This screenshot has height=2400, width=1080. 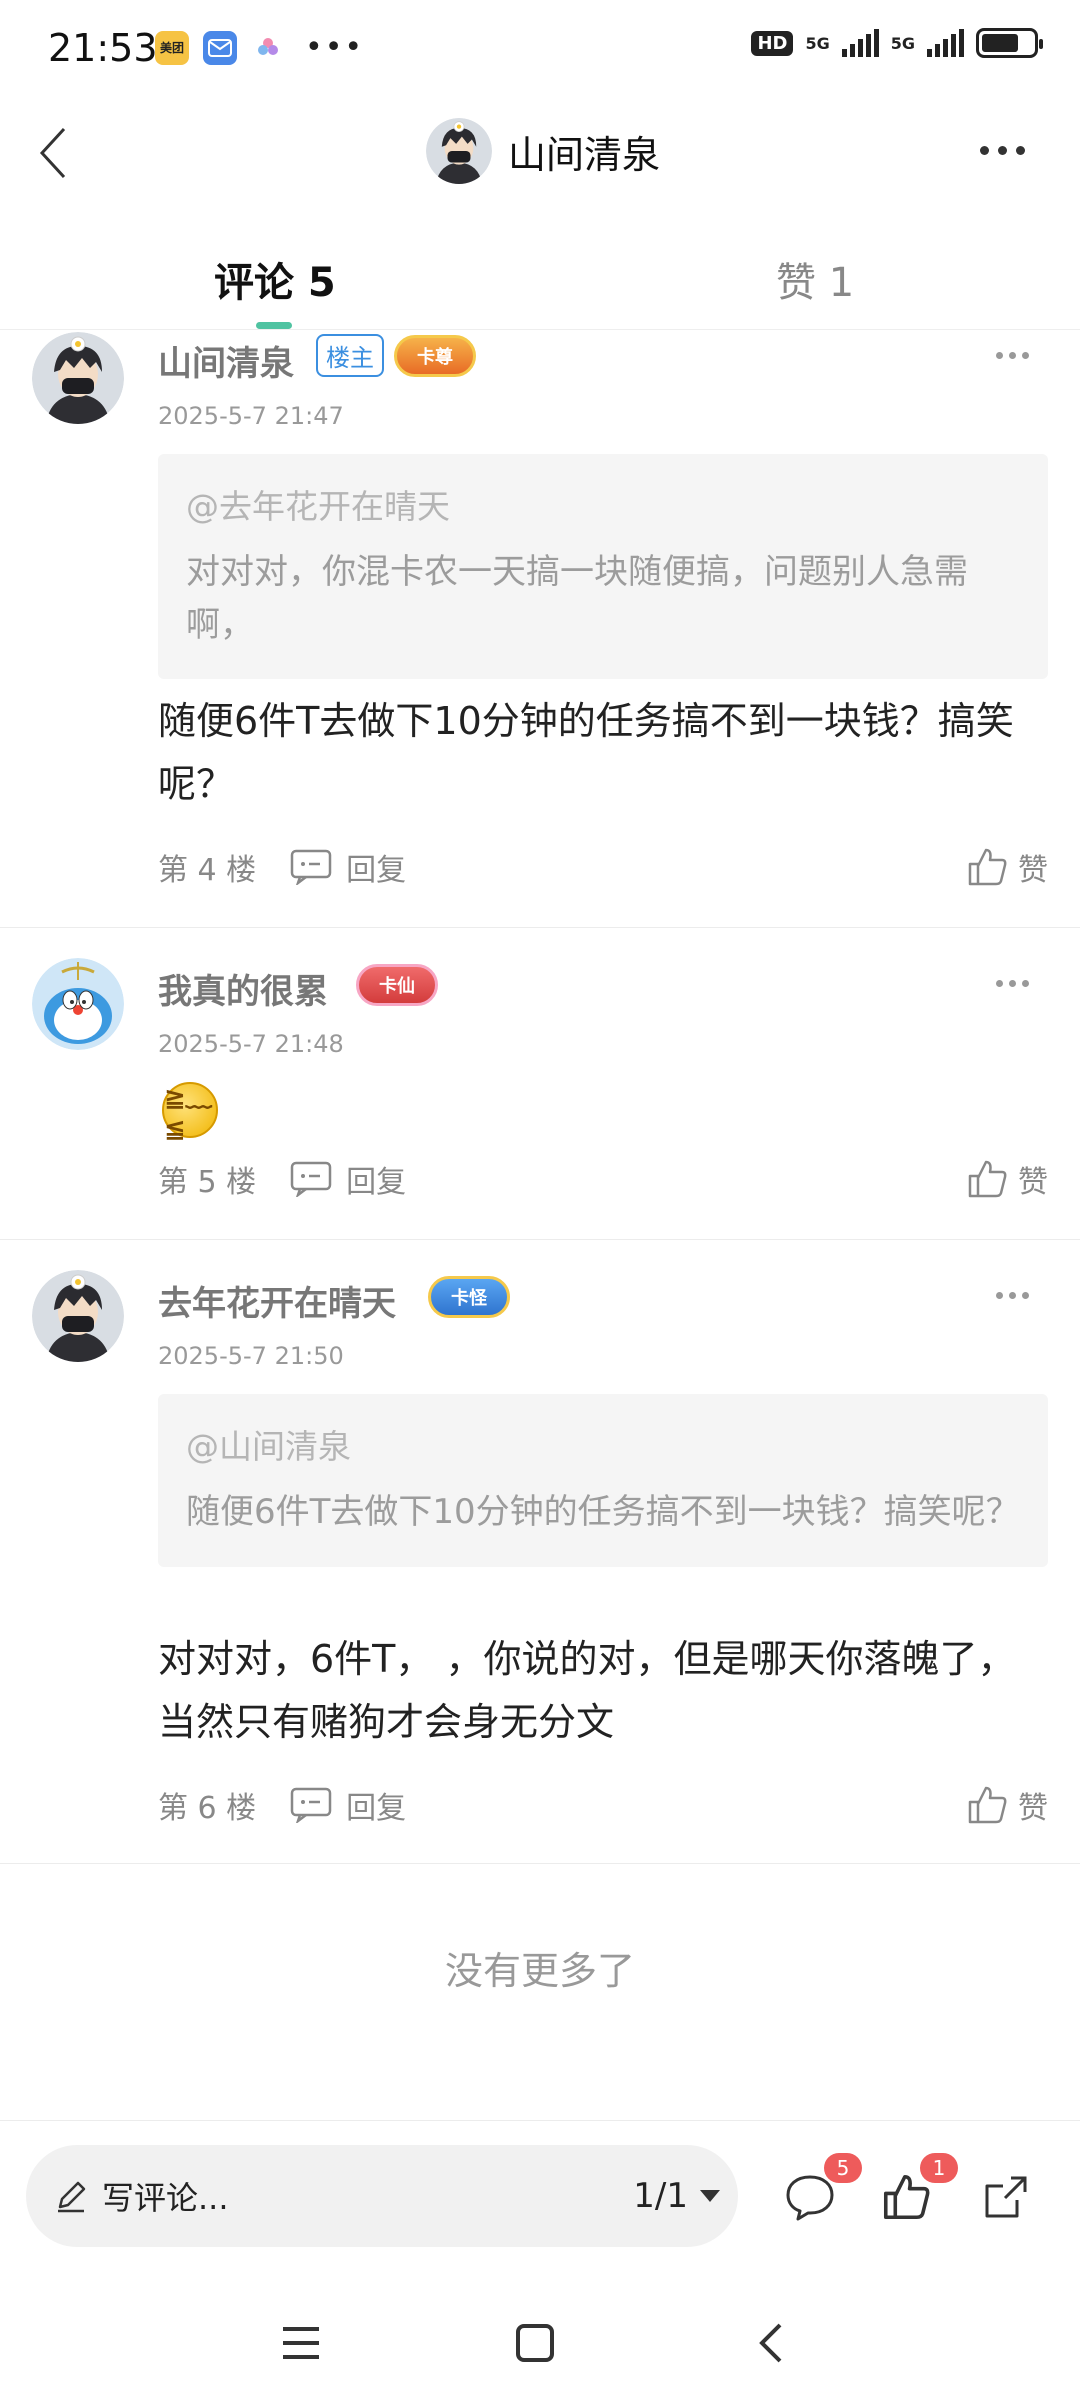 What do you see at coordinates (207, 1182) in the screenshot?
I see `floor-number: 第 5 楼` at bounding box center [207, 1182].